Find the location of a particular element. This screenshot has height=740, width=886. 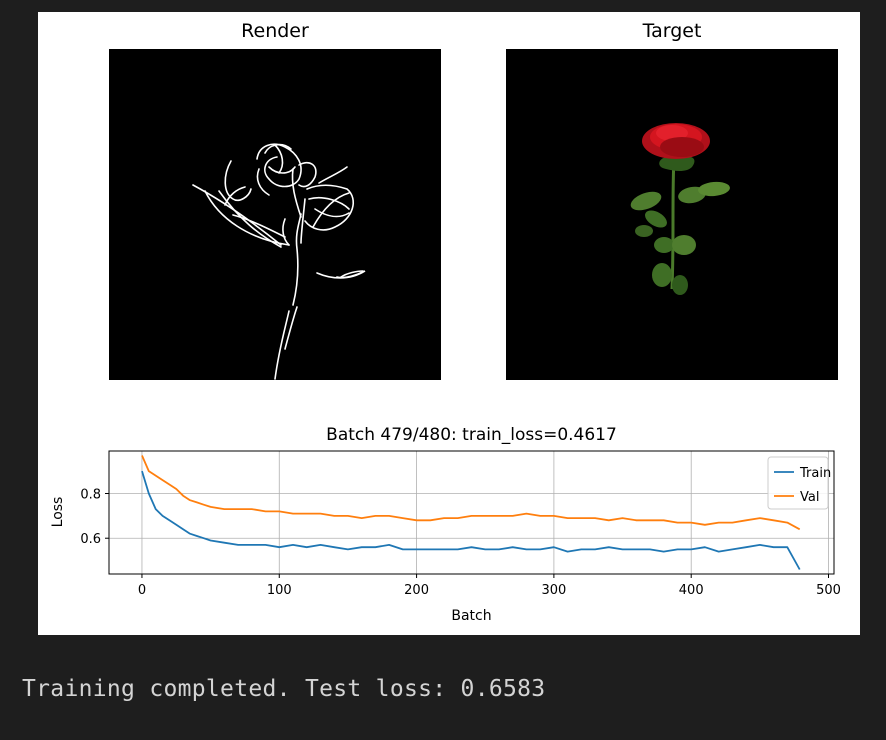

x-tick-label: 300 is located at coordinates (553, 590).